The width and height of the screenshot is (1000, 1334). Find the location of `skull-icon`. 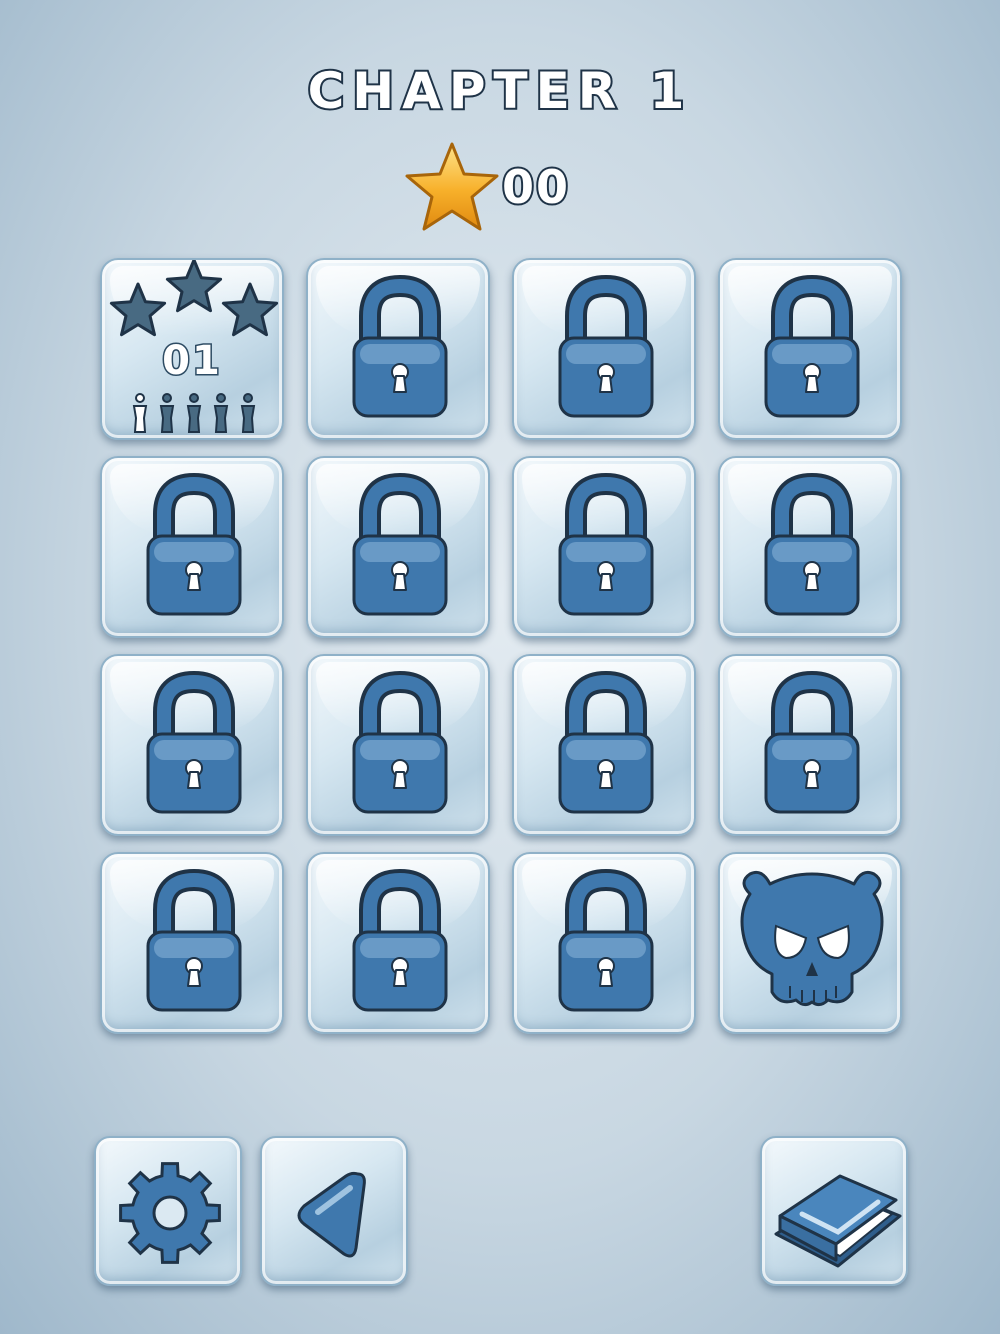

skull-icon is located at coordinates (812, 938).